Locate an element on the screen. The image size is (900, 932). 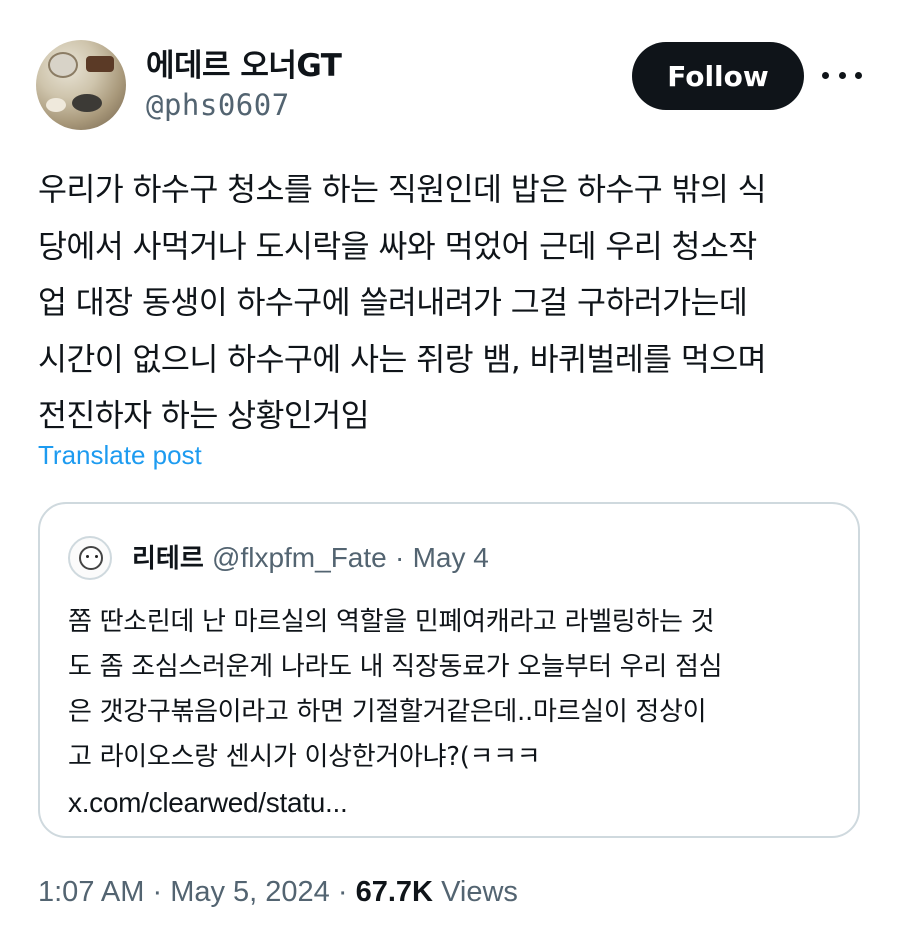
post-text-line: 업 대장 동생이 하수구에 쓸려내려가 그걸 구하러가는데 is located at coordinates (393, 303).